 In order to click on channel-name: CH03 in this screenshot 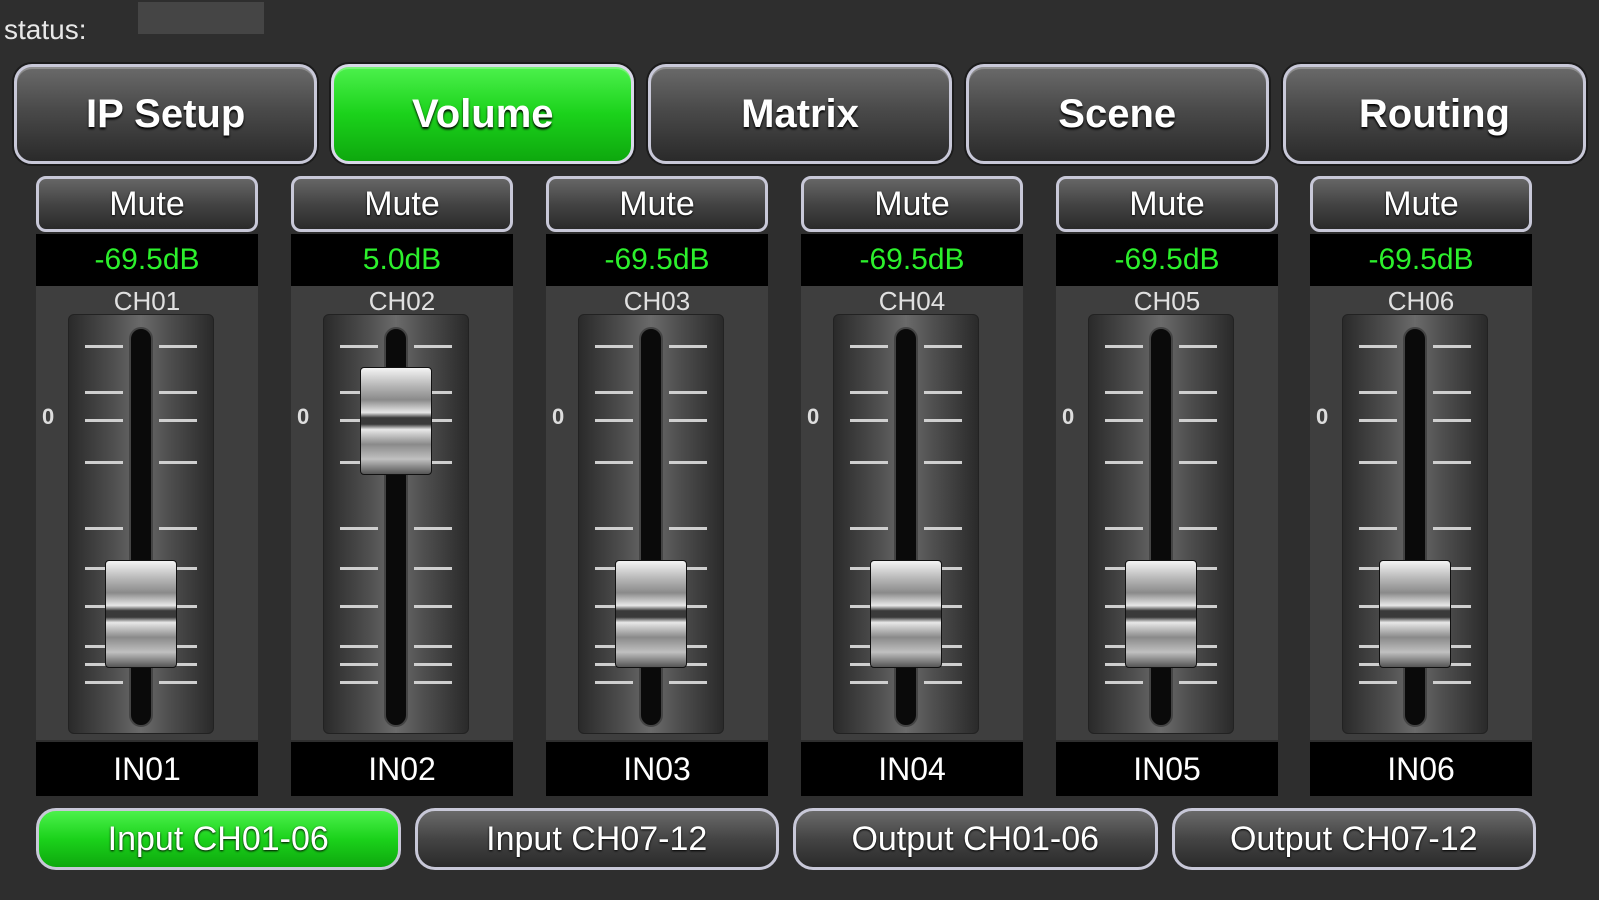, I will do `click(657, 301)`.